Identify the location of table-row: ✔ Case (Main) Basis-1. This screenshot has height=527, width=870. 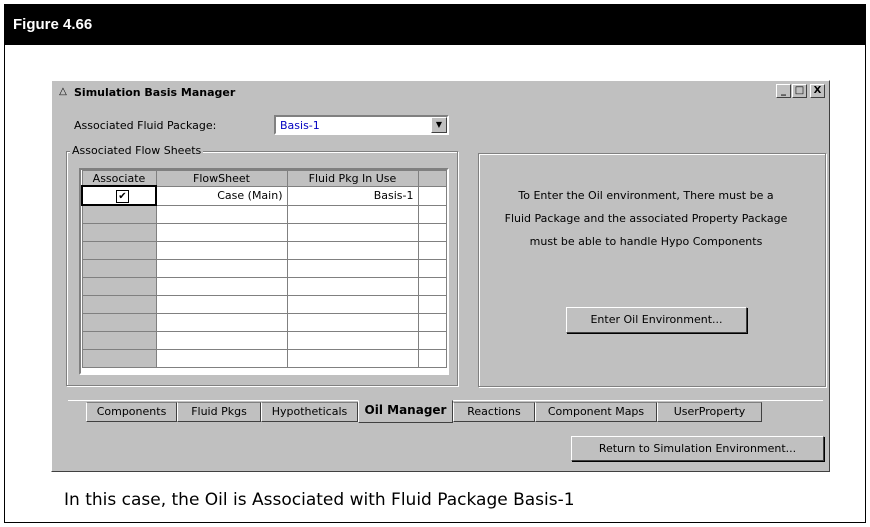
(264, 195).